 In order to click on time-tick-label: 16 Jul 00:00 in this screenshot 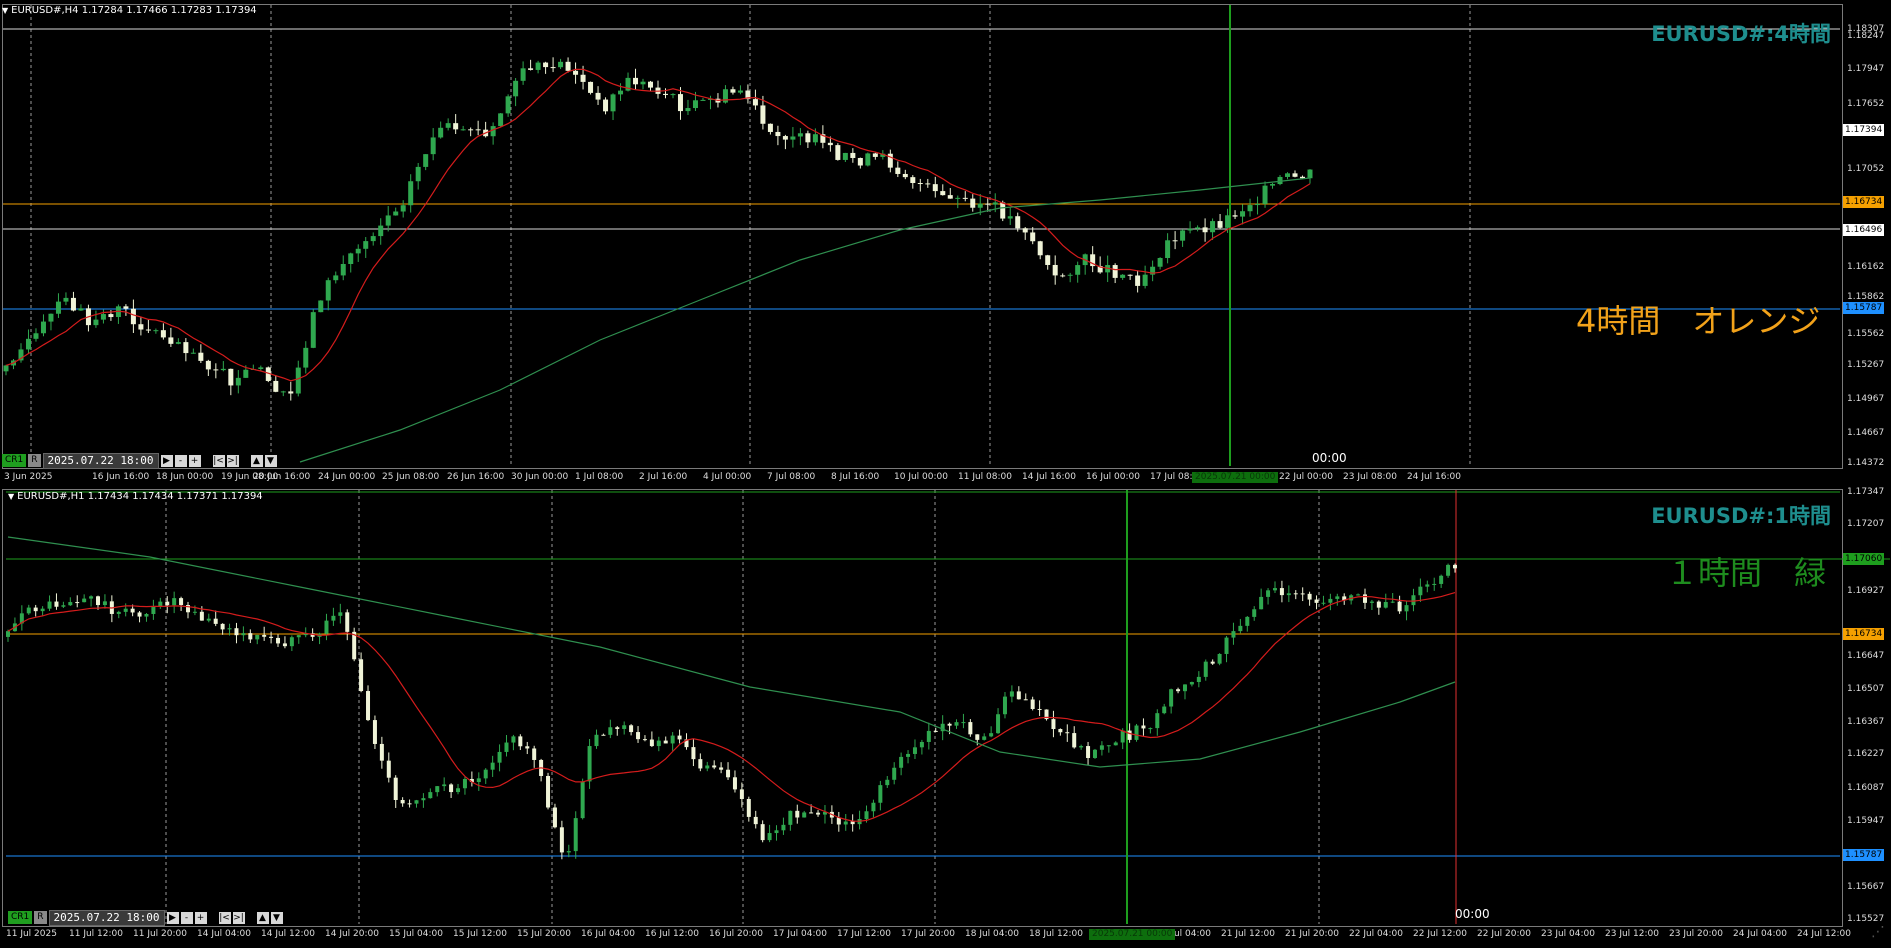, I will do `click(1113, 477)`.